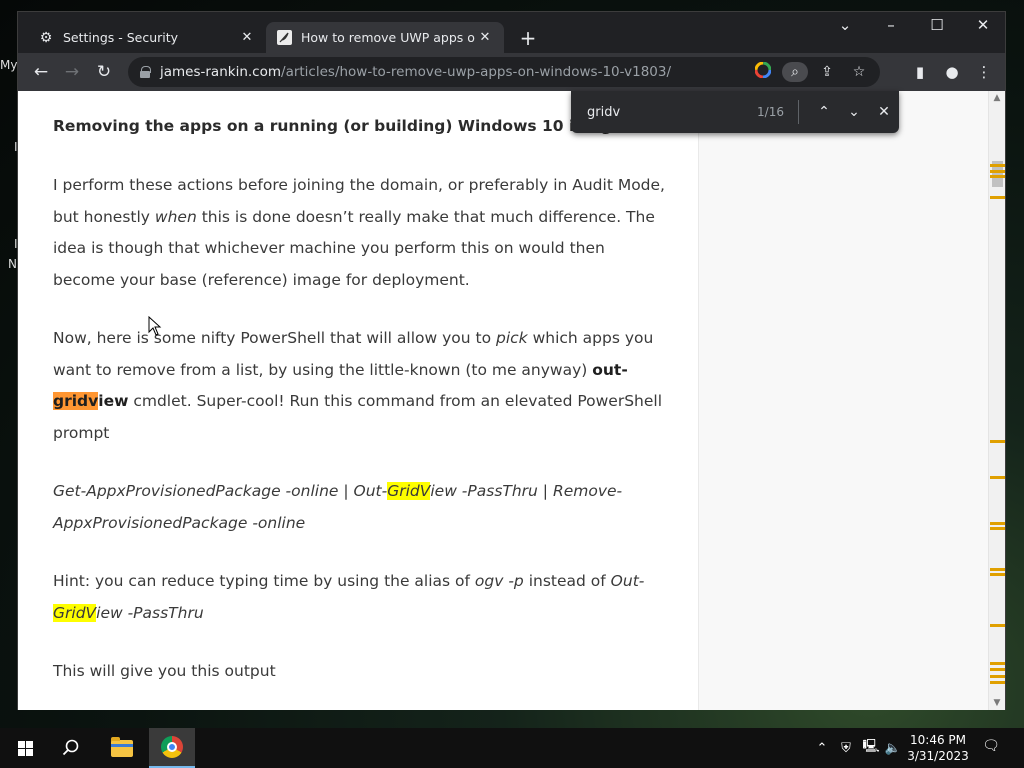  What do you see at coordinates (735, 112) in the screenshot?
I see `find-bar: gridv 1/16 ⌃ ⌄ ✕` at bounding box center [735, 112].